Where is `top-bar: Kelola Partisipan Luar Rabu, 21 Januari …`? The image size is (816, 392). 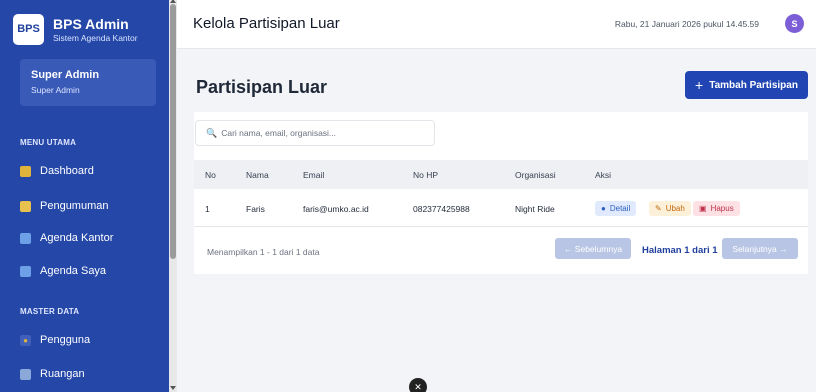 top-bar: Kelola Partisipan Luar Rabu, 21 Januari … is located at coordinates (496, 24).